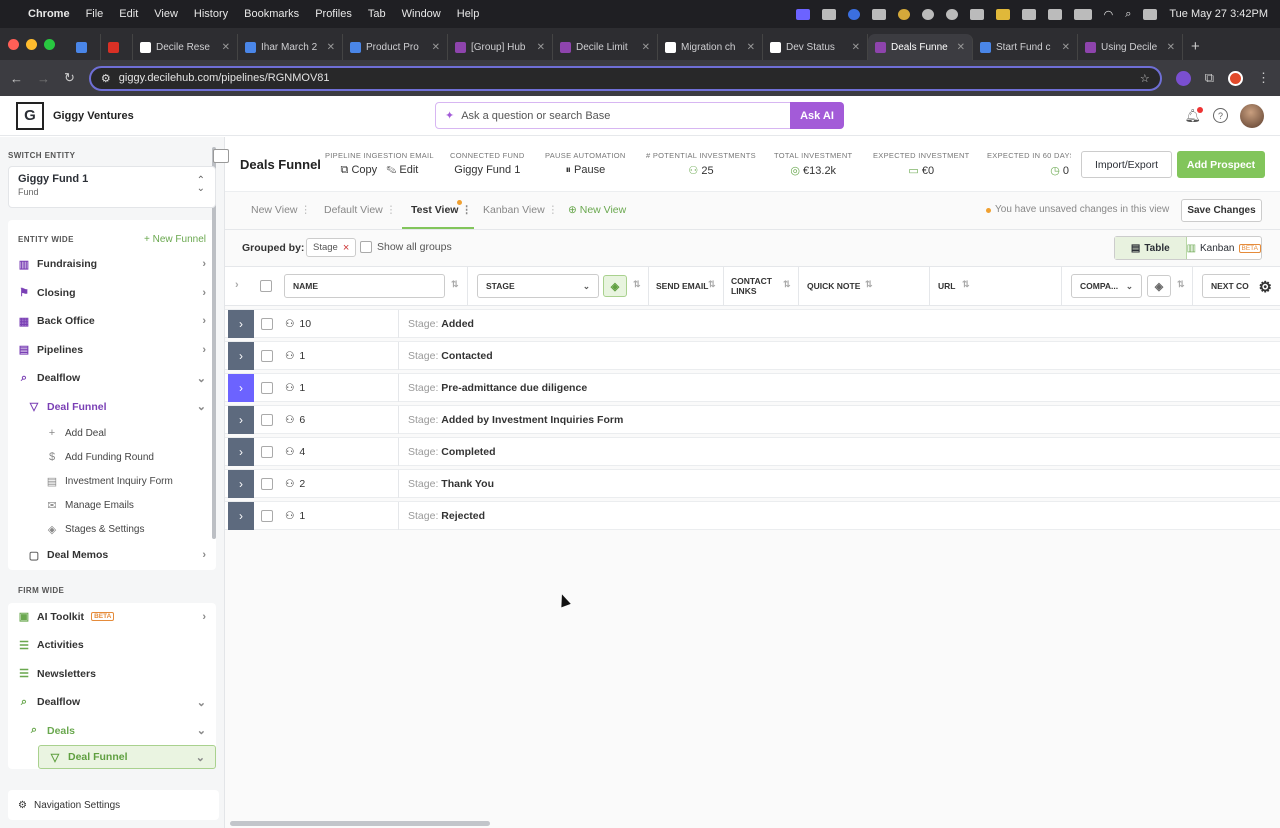 This screenshot has height=828, width=1280. I want to click on add-prospect-button: Add Prospect, so click(1221, 164).